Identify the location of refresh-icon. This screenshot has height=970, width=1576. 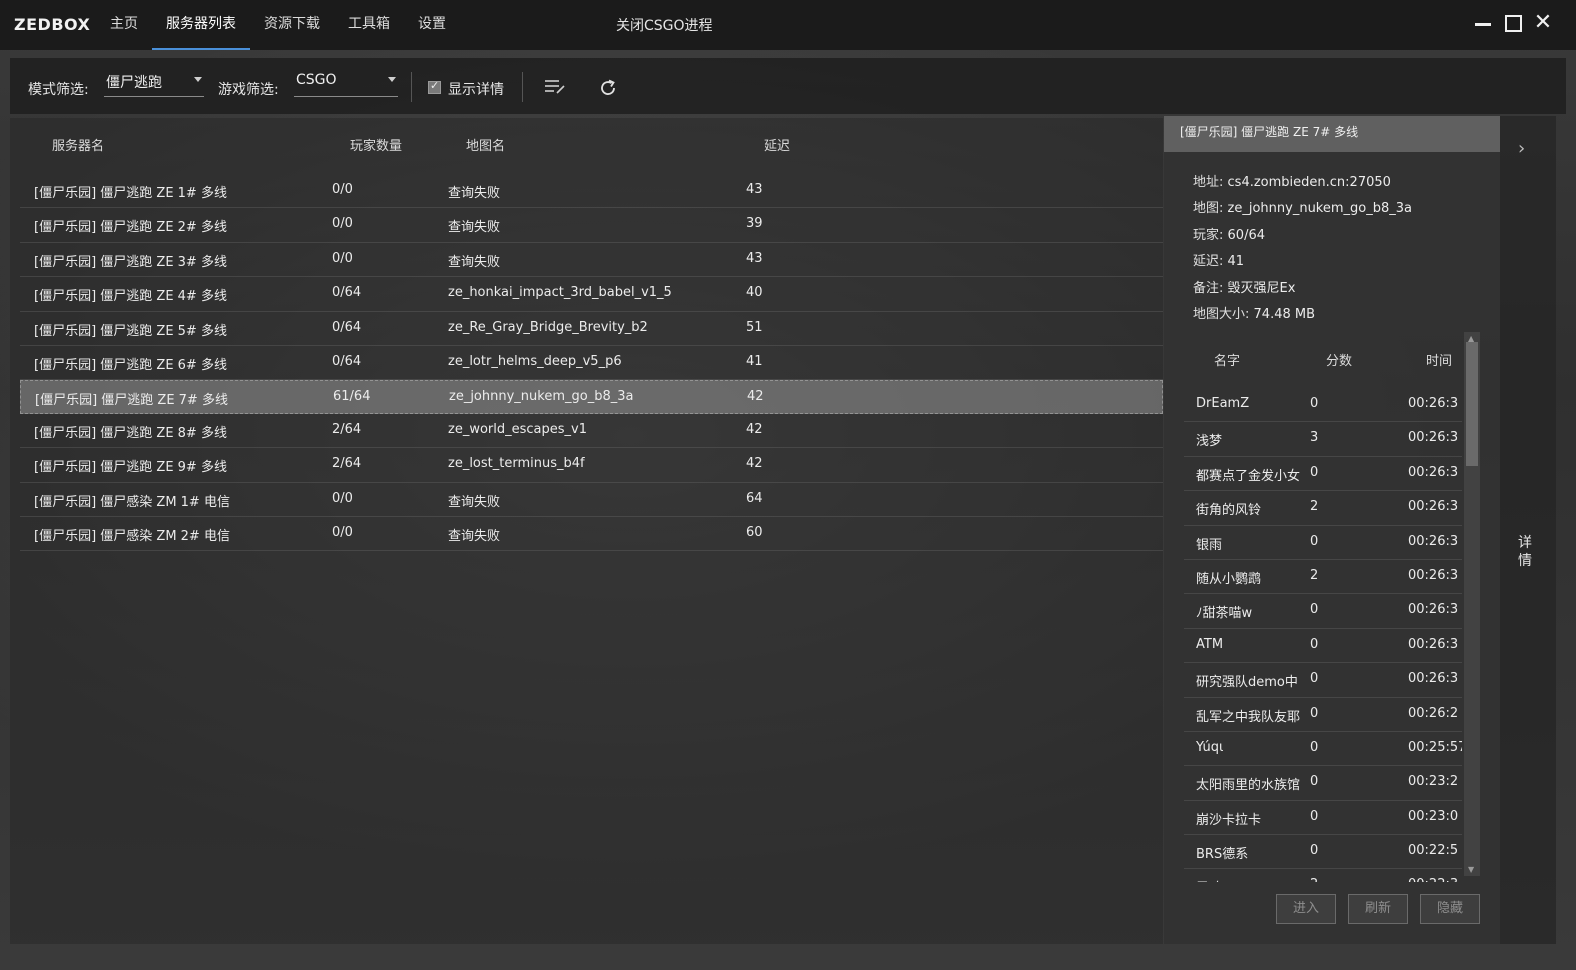
(608, 88).